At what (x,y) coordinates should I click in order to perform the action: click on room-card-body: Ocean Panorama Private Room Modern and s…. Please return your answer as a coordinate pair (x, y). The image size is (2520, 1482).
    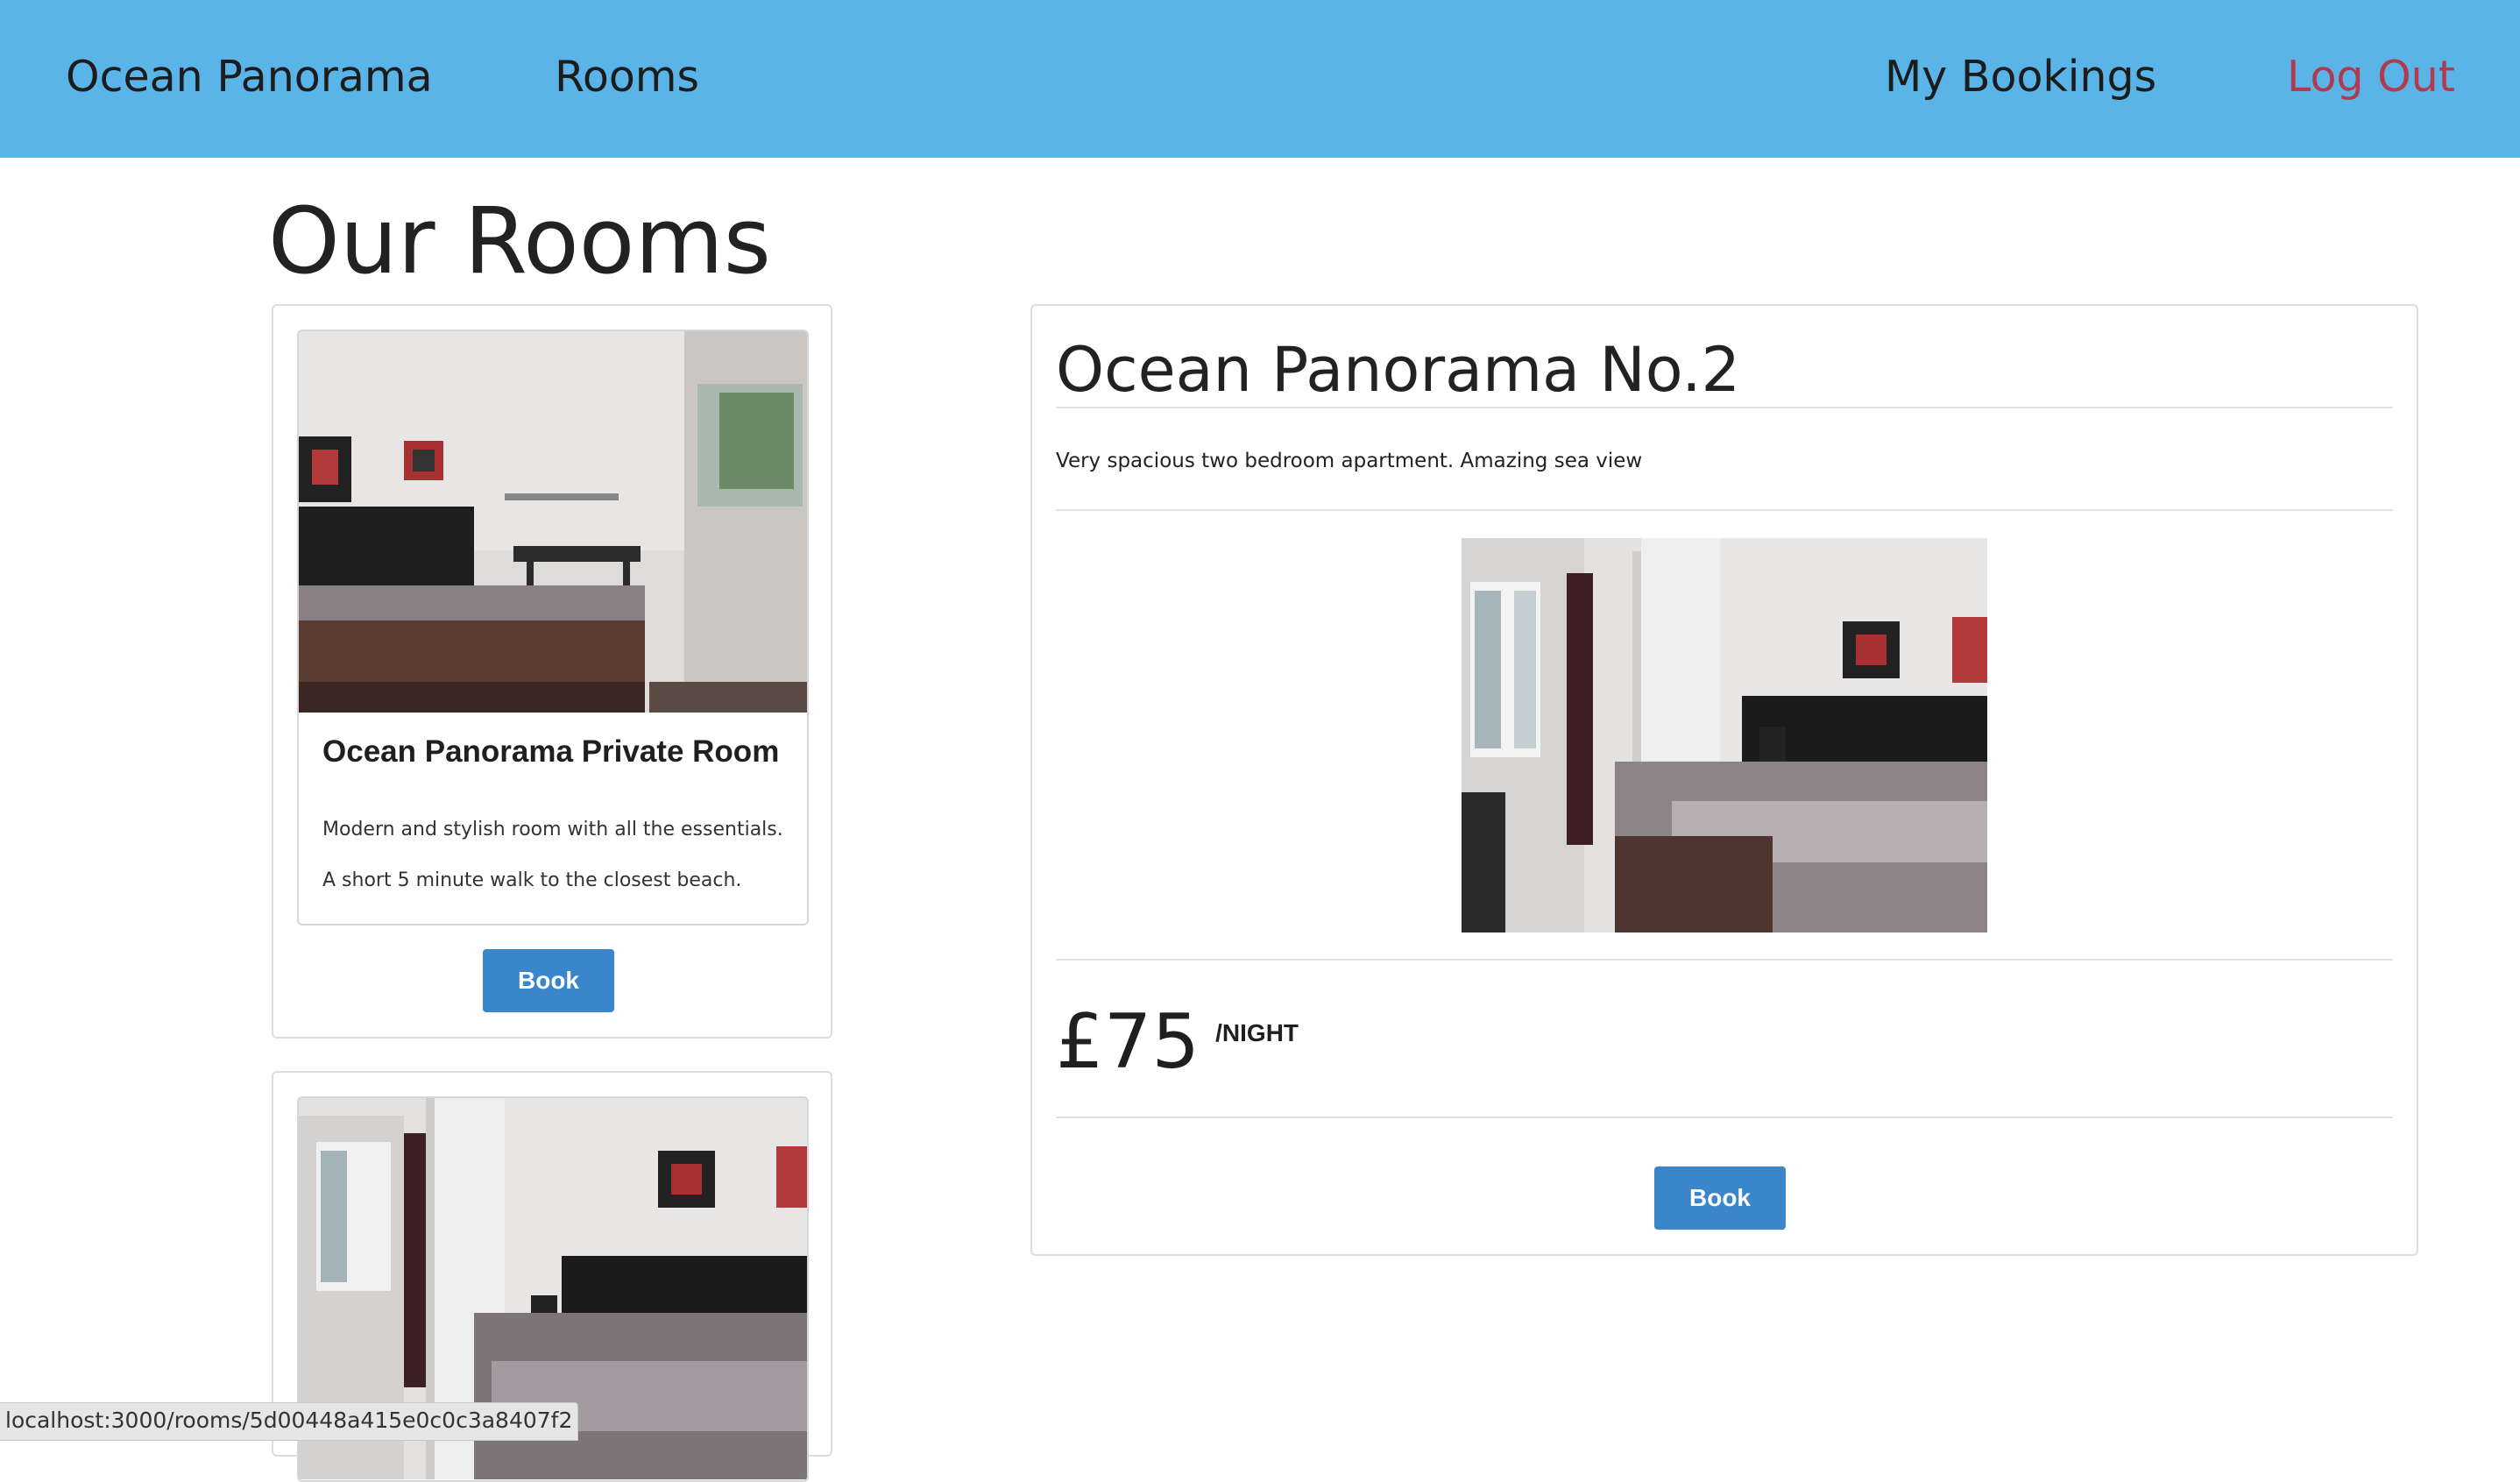
    Looking at the image, I should click on (553, 627).